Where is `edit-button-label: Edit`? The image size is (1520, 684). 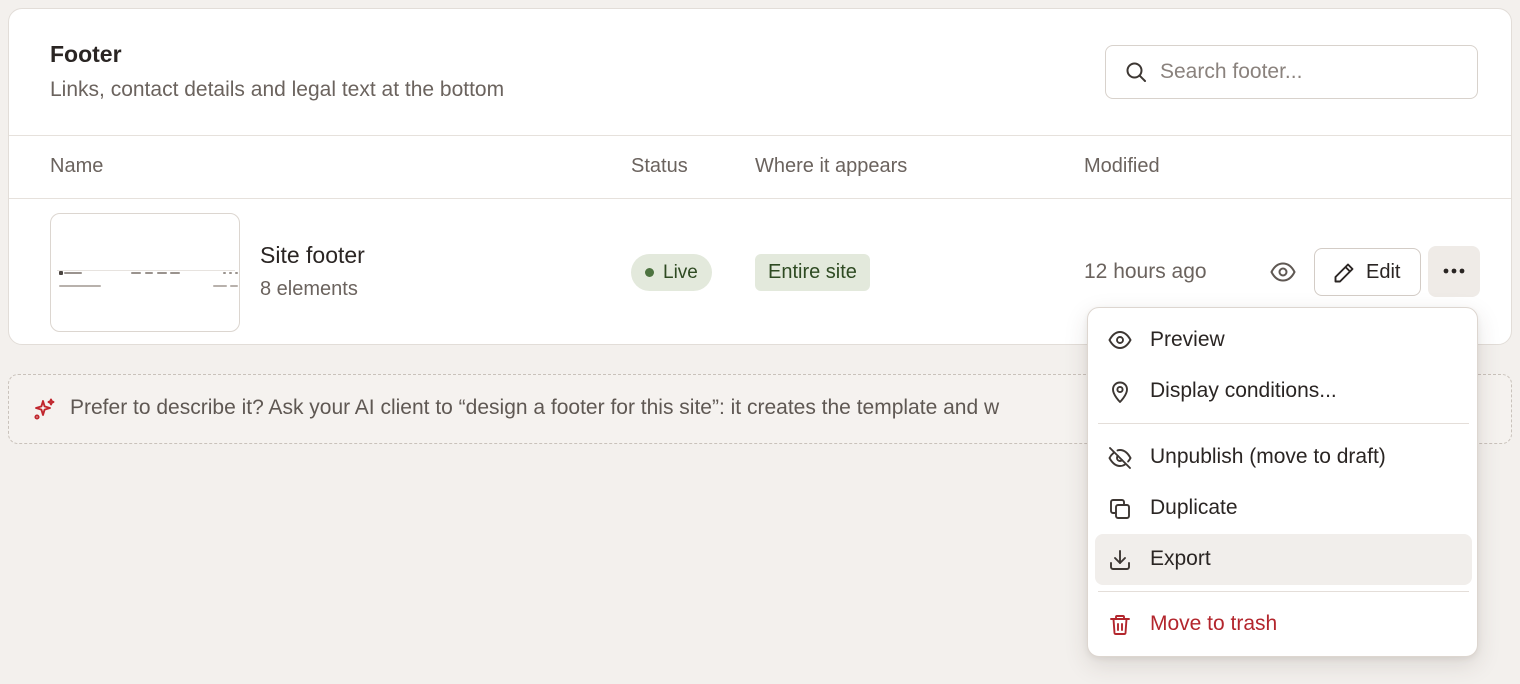
edit-button-label: Edit is located at coordinates (1383, 272).